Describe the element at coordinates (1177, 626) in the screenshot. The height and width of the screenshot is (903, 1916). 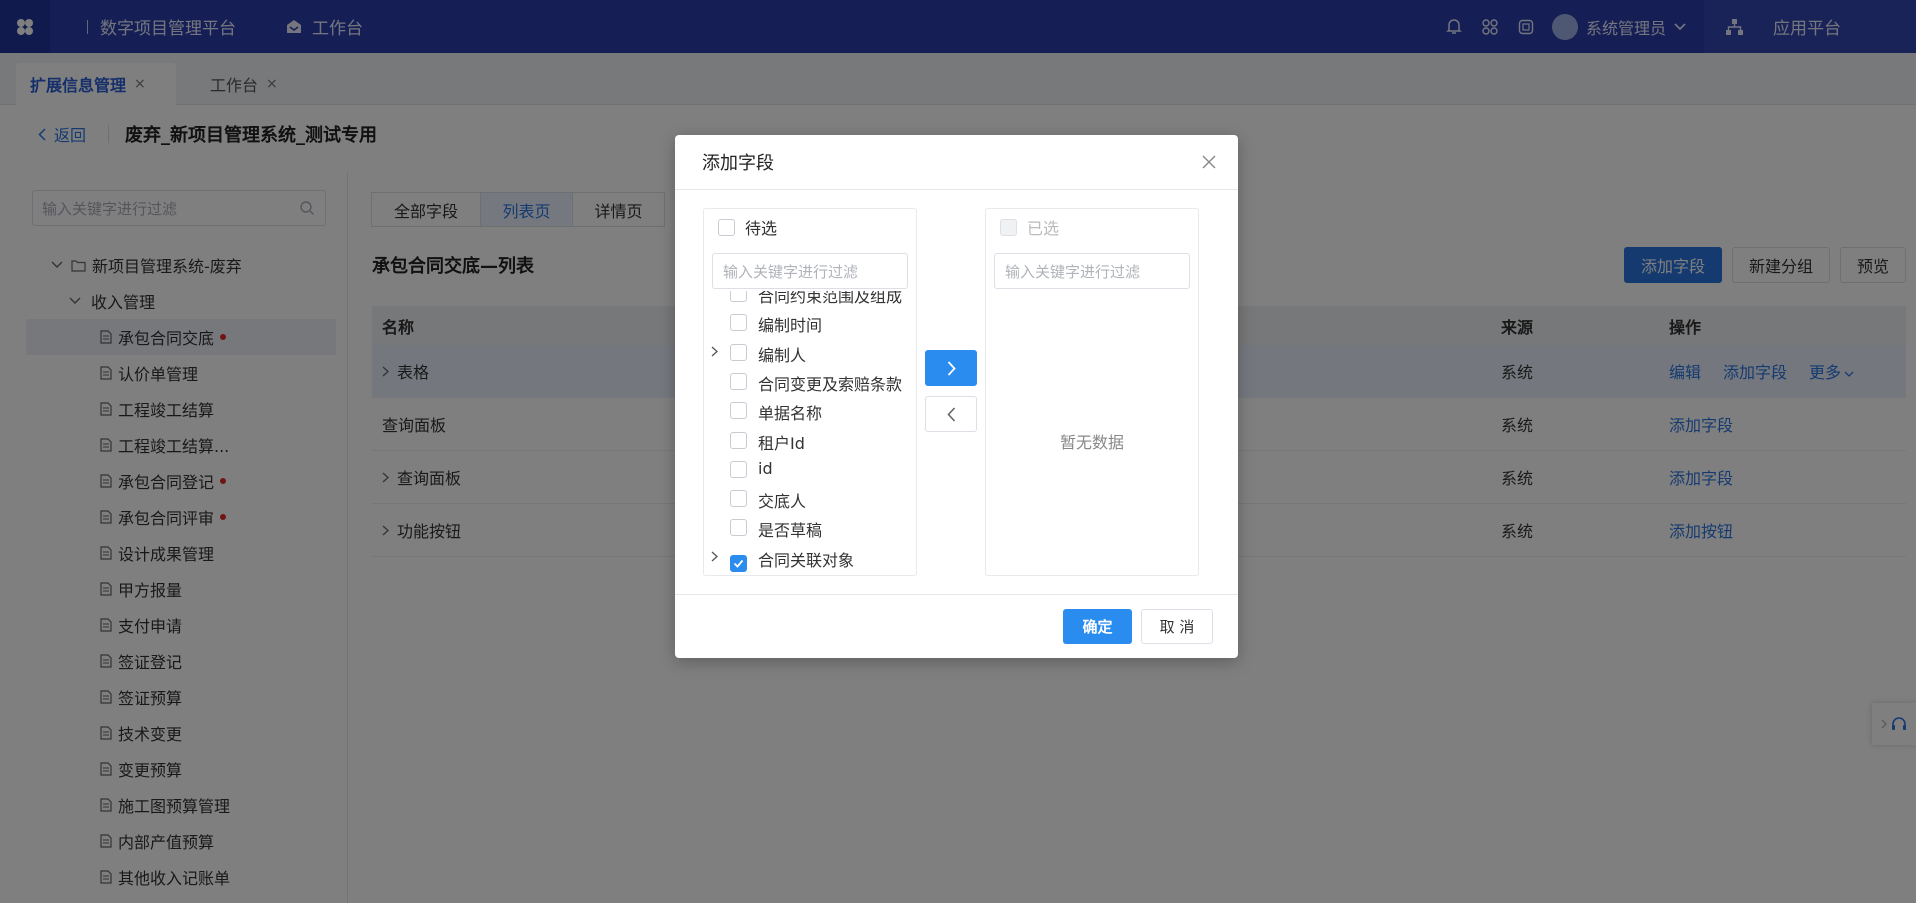
I see `cancel-button: 取 消` at that location.